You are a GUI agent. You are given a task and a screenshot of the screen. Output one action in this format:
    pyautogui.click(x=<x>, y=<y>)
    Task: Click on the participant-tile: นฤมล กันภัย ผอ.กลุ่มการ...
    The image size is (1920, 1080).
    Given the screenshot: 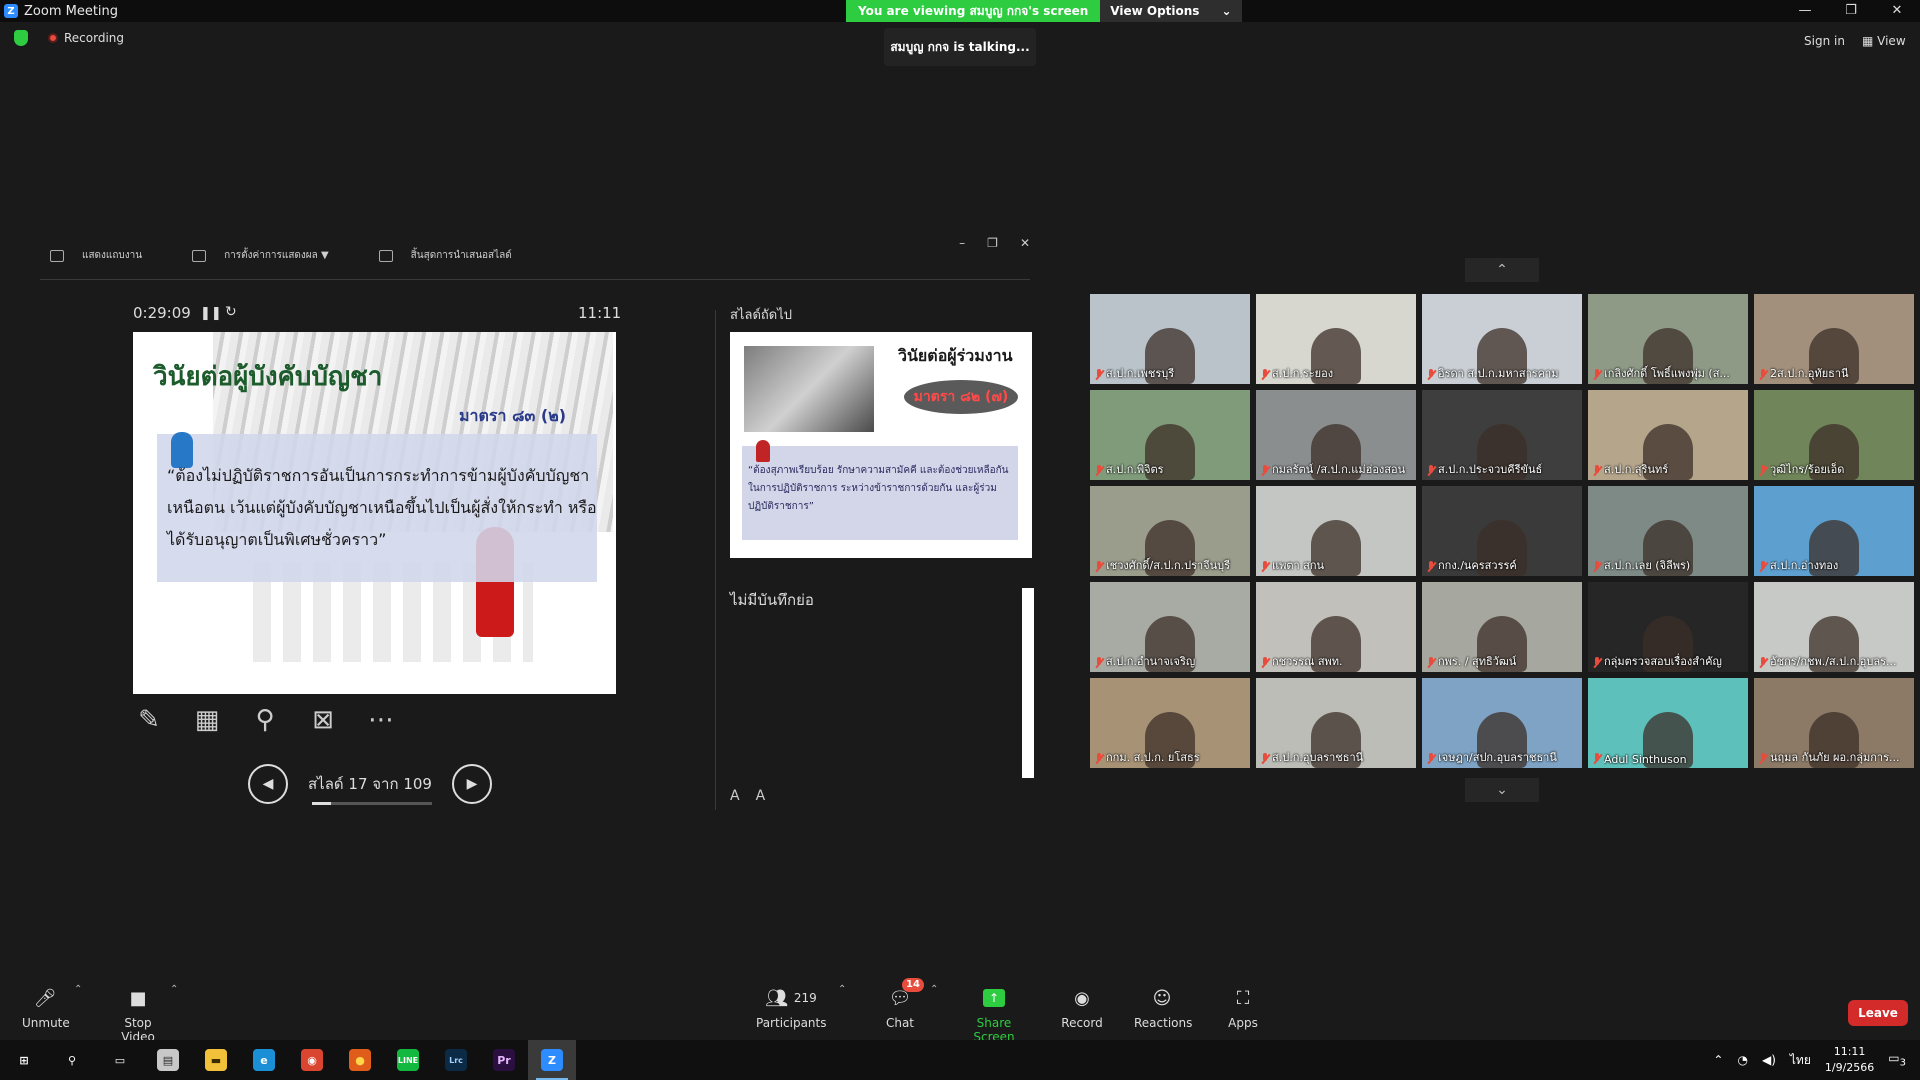 What is the action you would take?
    pyautogui.click(x=1834, y=723)
    